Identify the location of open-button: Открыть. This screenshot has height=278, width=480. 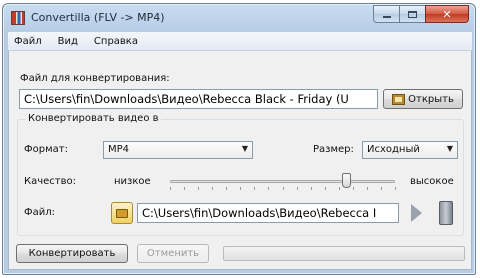
(423, 99).